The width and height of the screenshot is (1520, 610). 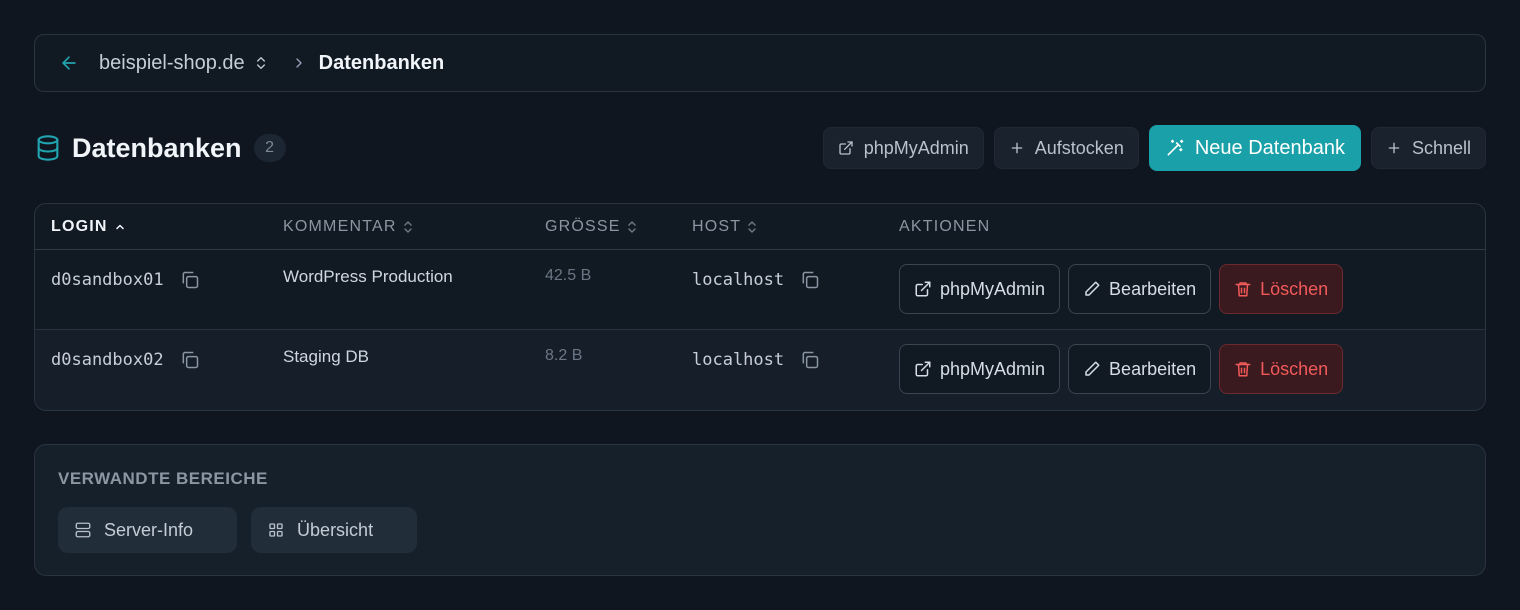 I want to click on aufstocken-button-label: Aufstocken, so click(x=1079, y=147).